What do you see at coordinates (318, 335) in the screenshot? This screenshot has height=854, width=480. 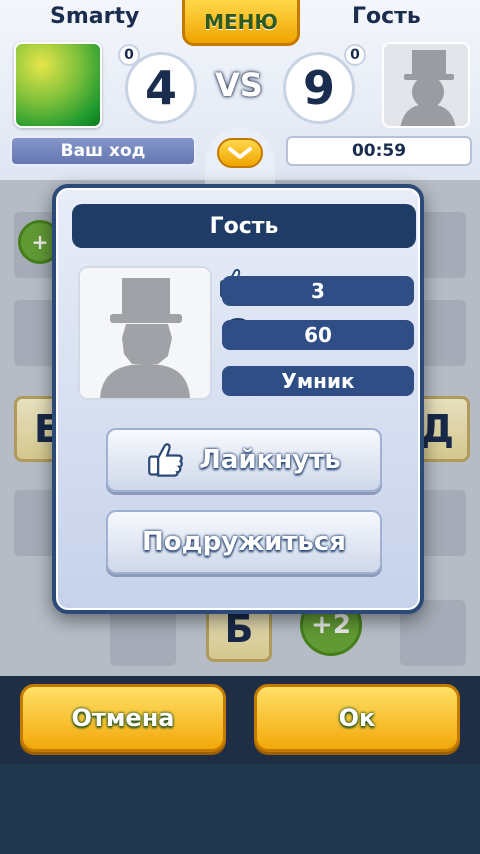 I see `points-count: 60` at bounding box center [318, 335].